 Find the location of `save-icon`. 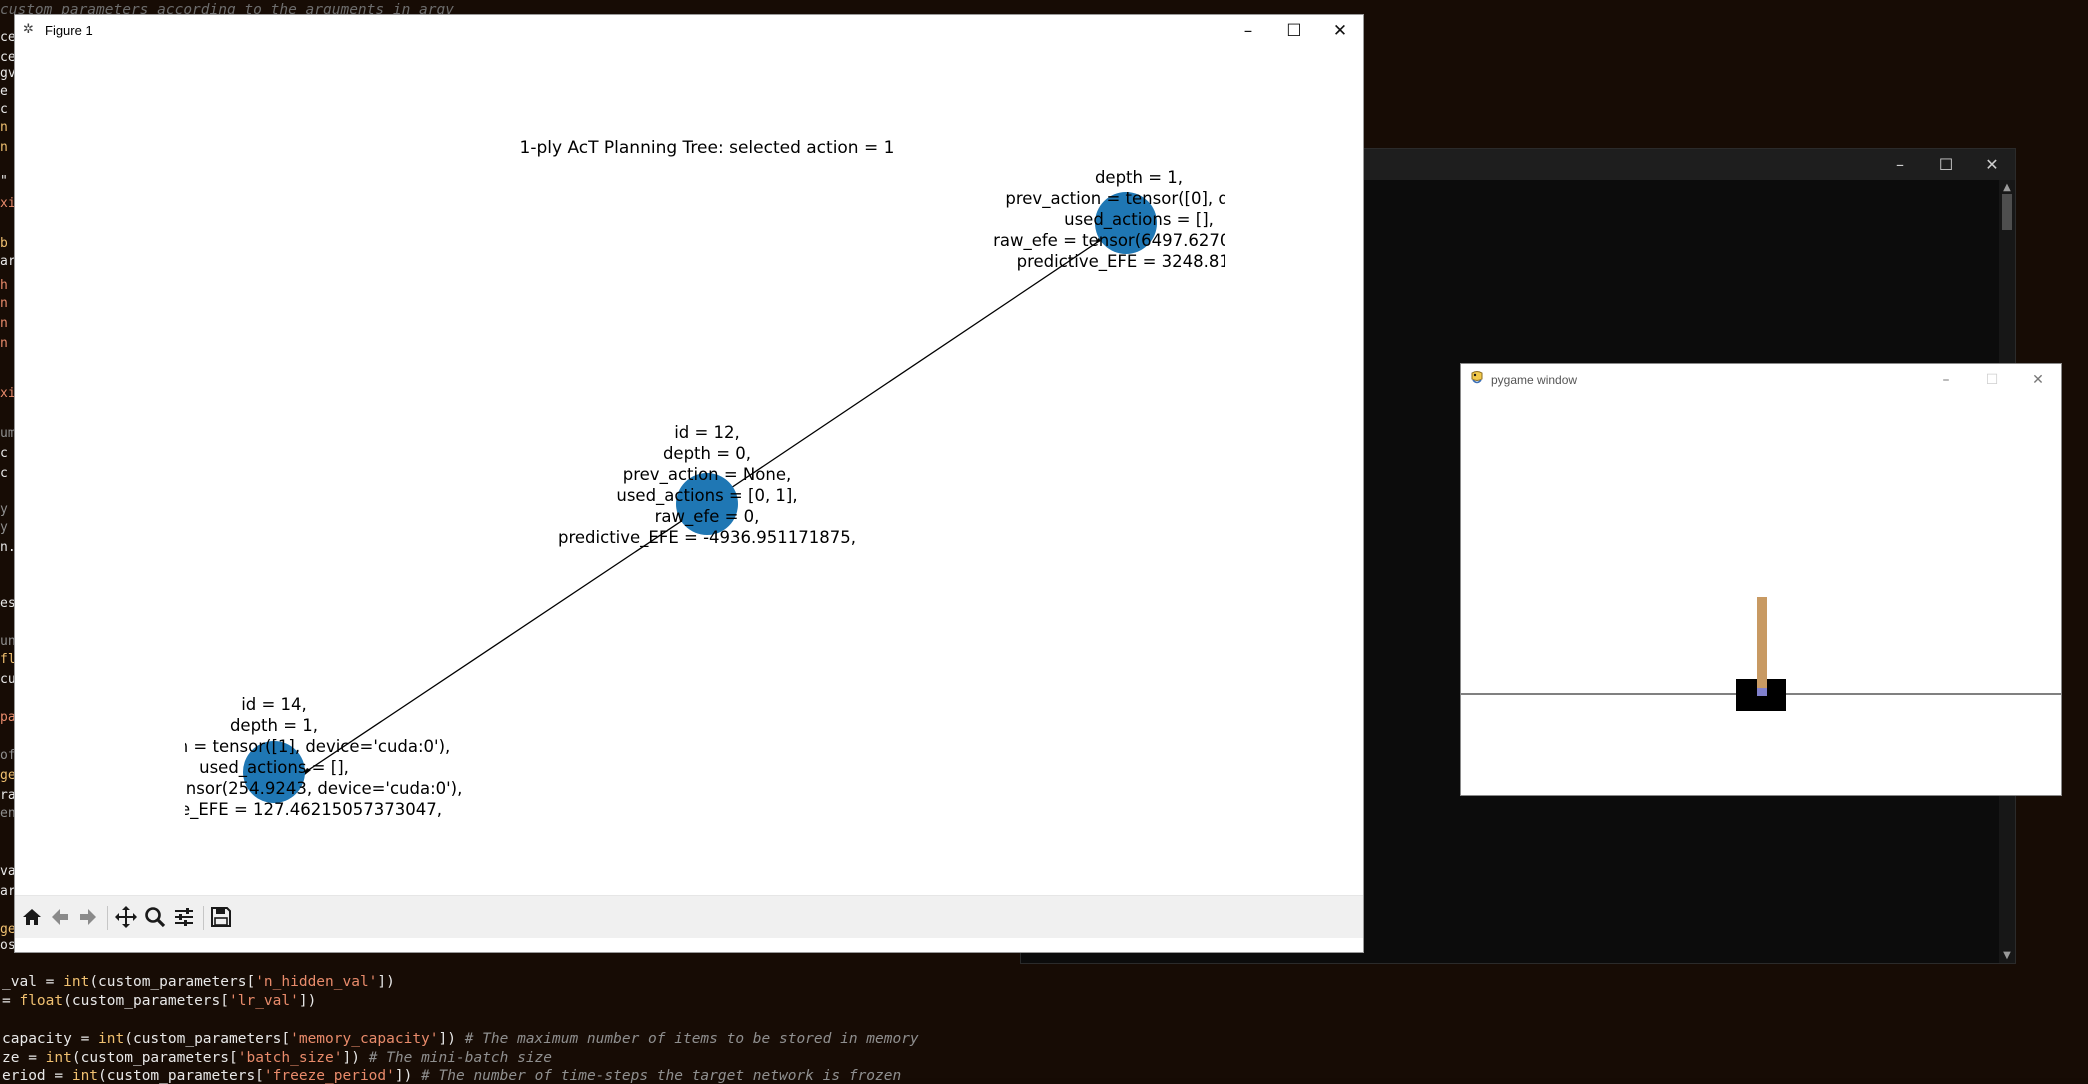

save-icon is located at coordinates (221, 917).